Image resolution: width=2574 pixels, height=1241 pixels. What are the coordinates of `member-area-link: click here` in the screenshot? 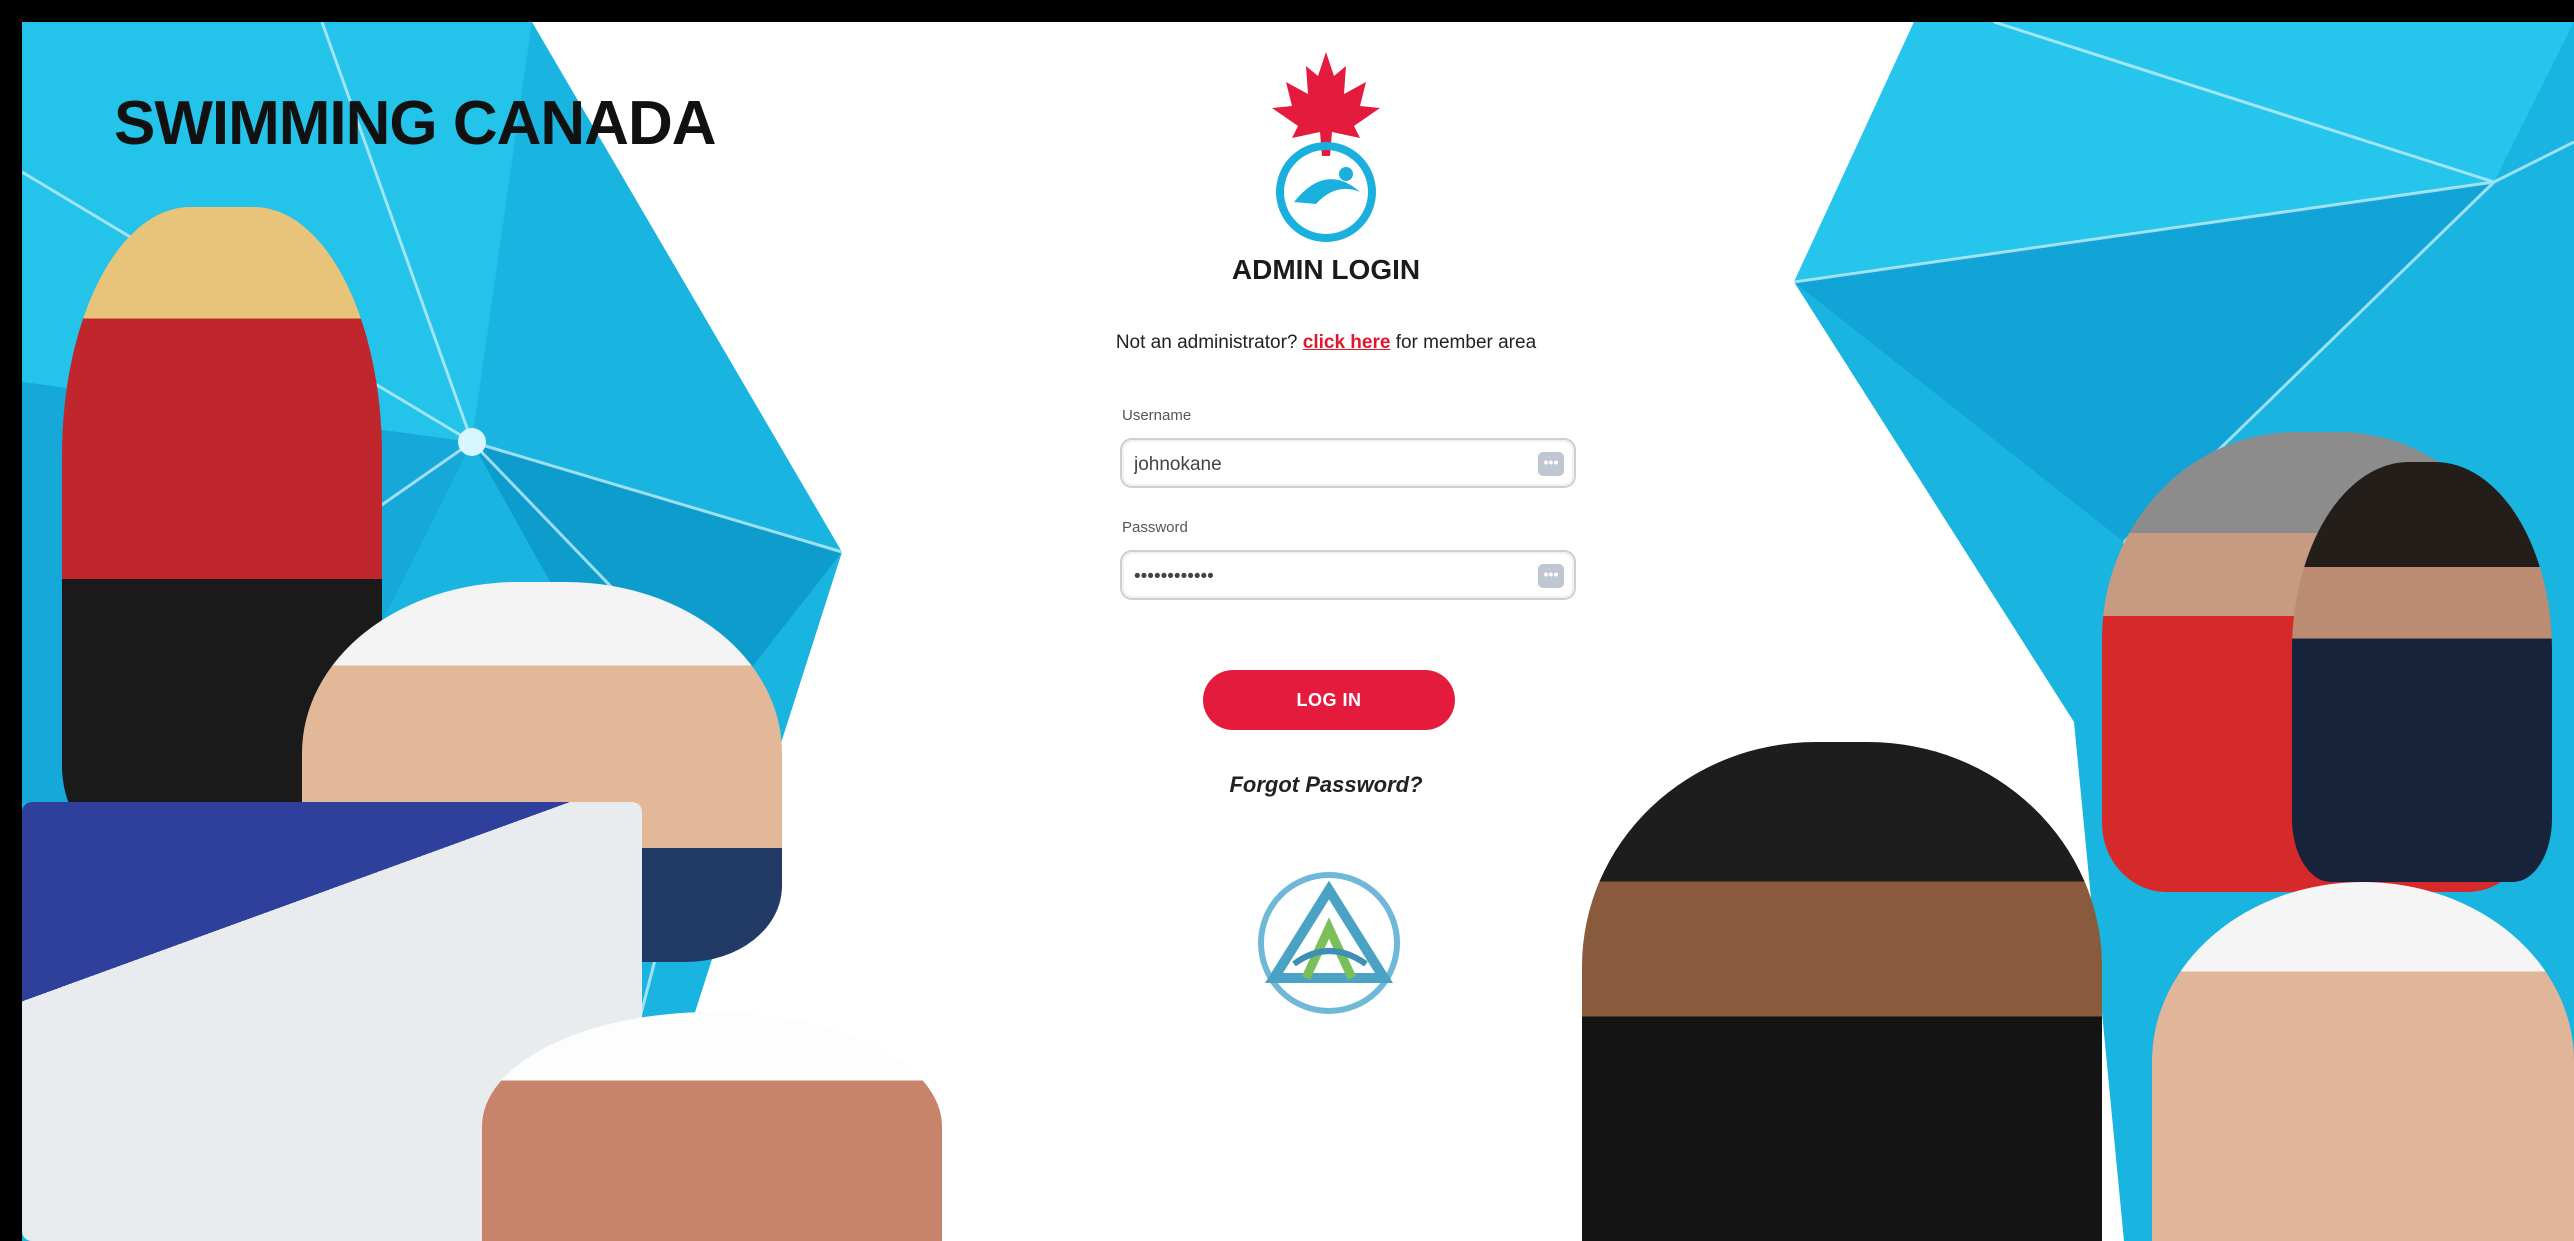 It's located at (1347, 342).